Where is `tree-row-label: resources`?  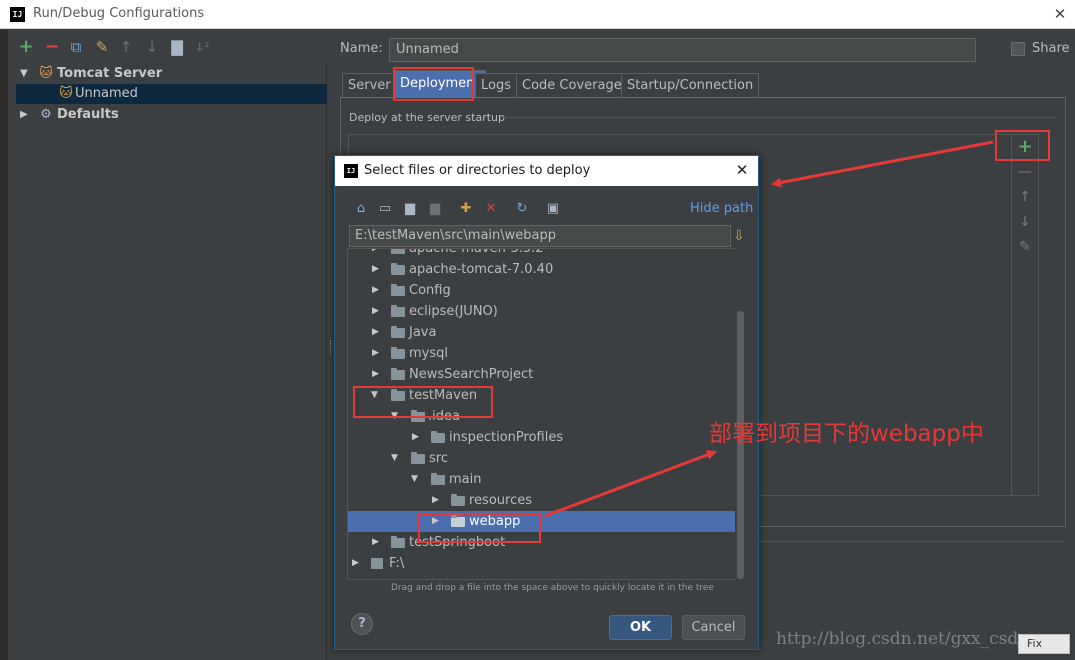 tree-row-label: resources is located at coordinates (501, 500).